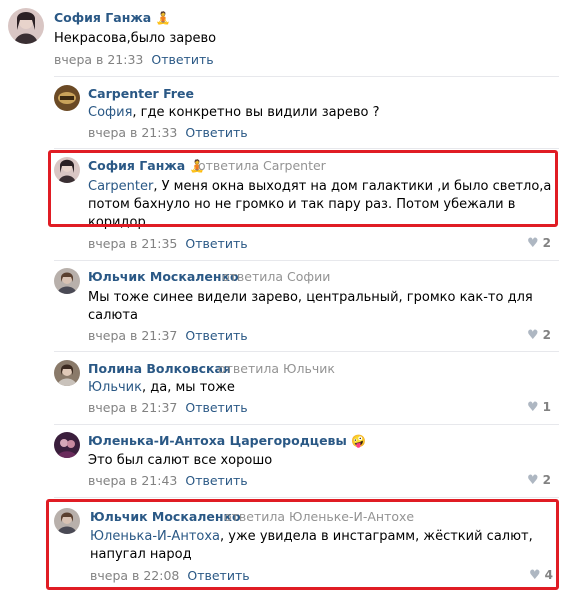  Describe the element at coordinates (359, 441) in the screenshot. I see `author-emoji: 🤪` at that location.